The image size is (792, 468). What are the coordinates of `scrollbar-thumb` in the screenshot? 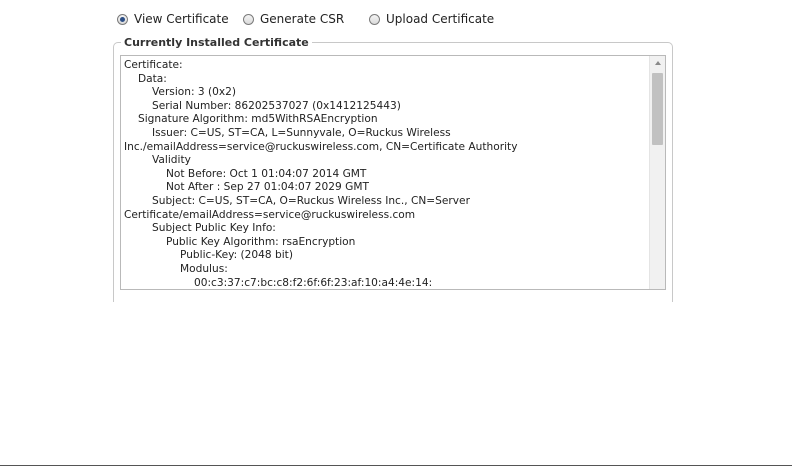 It's located at (657, 109).